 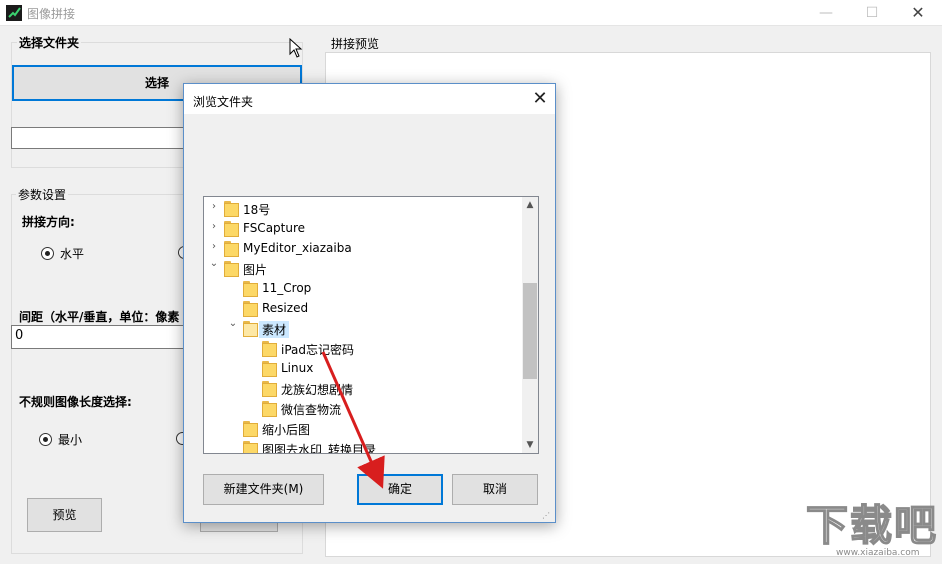 What do you see at coordinates (495, 489) in the screenshot?
I see `cancel-button: 取消` at bounding box center [495, 489].